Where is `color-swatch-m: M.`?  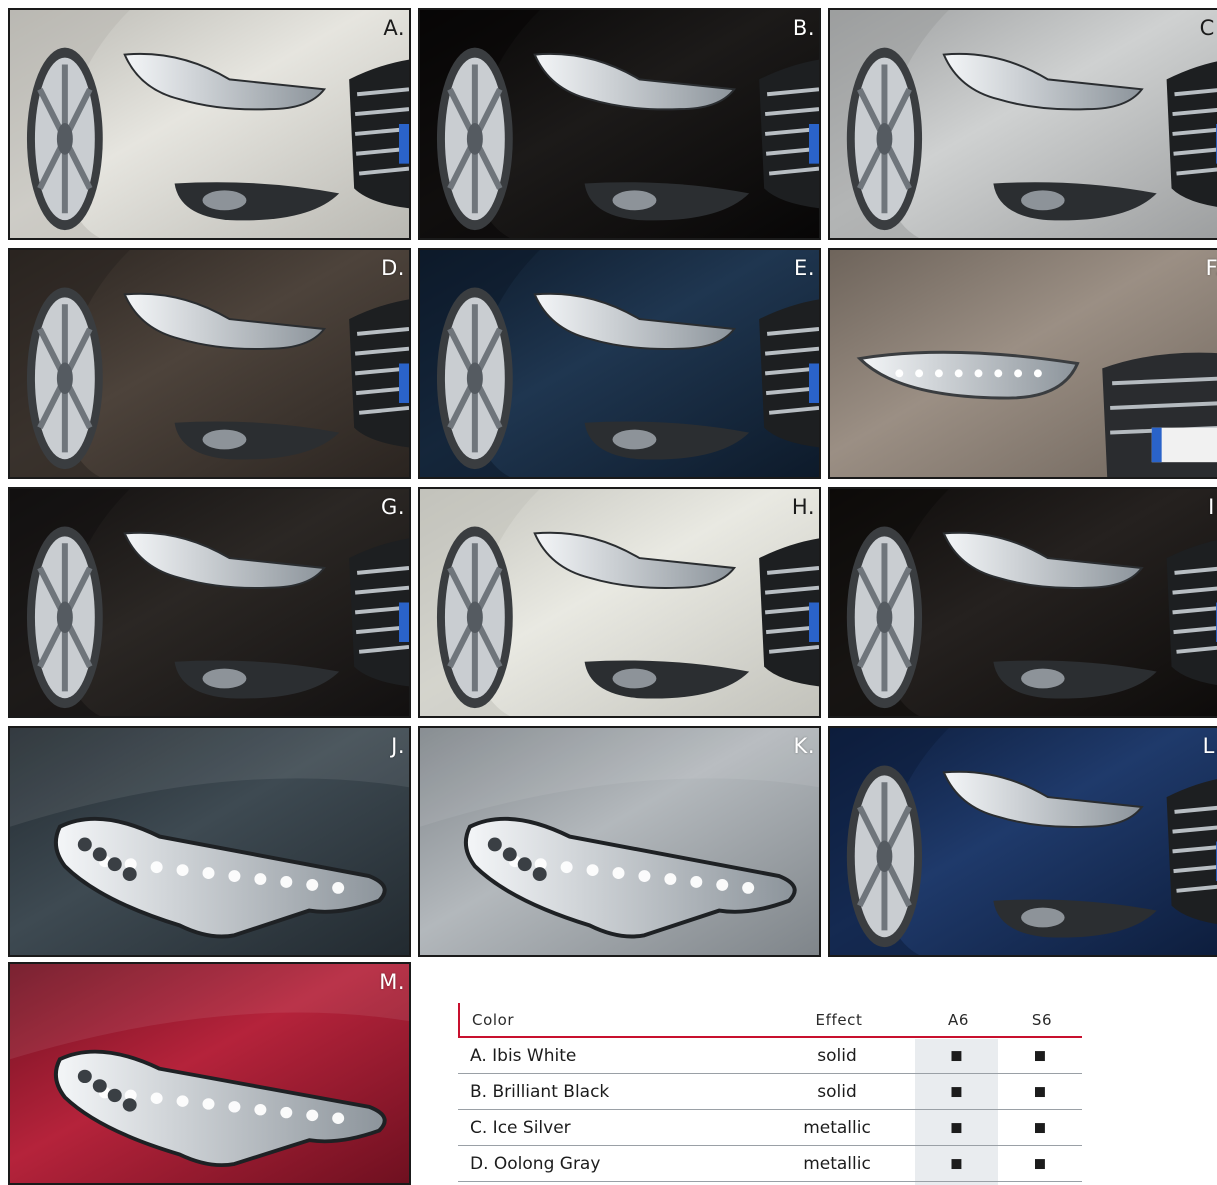 color-swatch-m: M. is located at coordinates (209, 1073).